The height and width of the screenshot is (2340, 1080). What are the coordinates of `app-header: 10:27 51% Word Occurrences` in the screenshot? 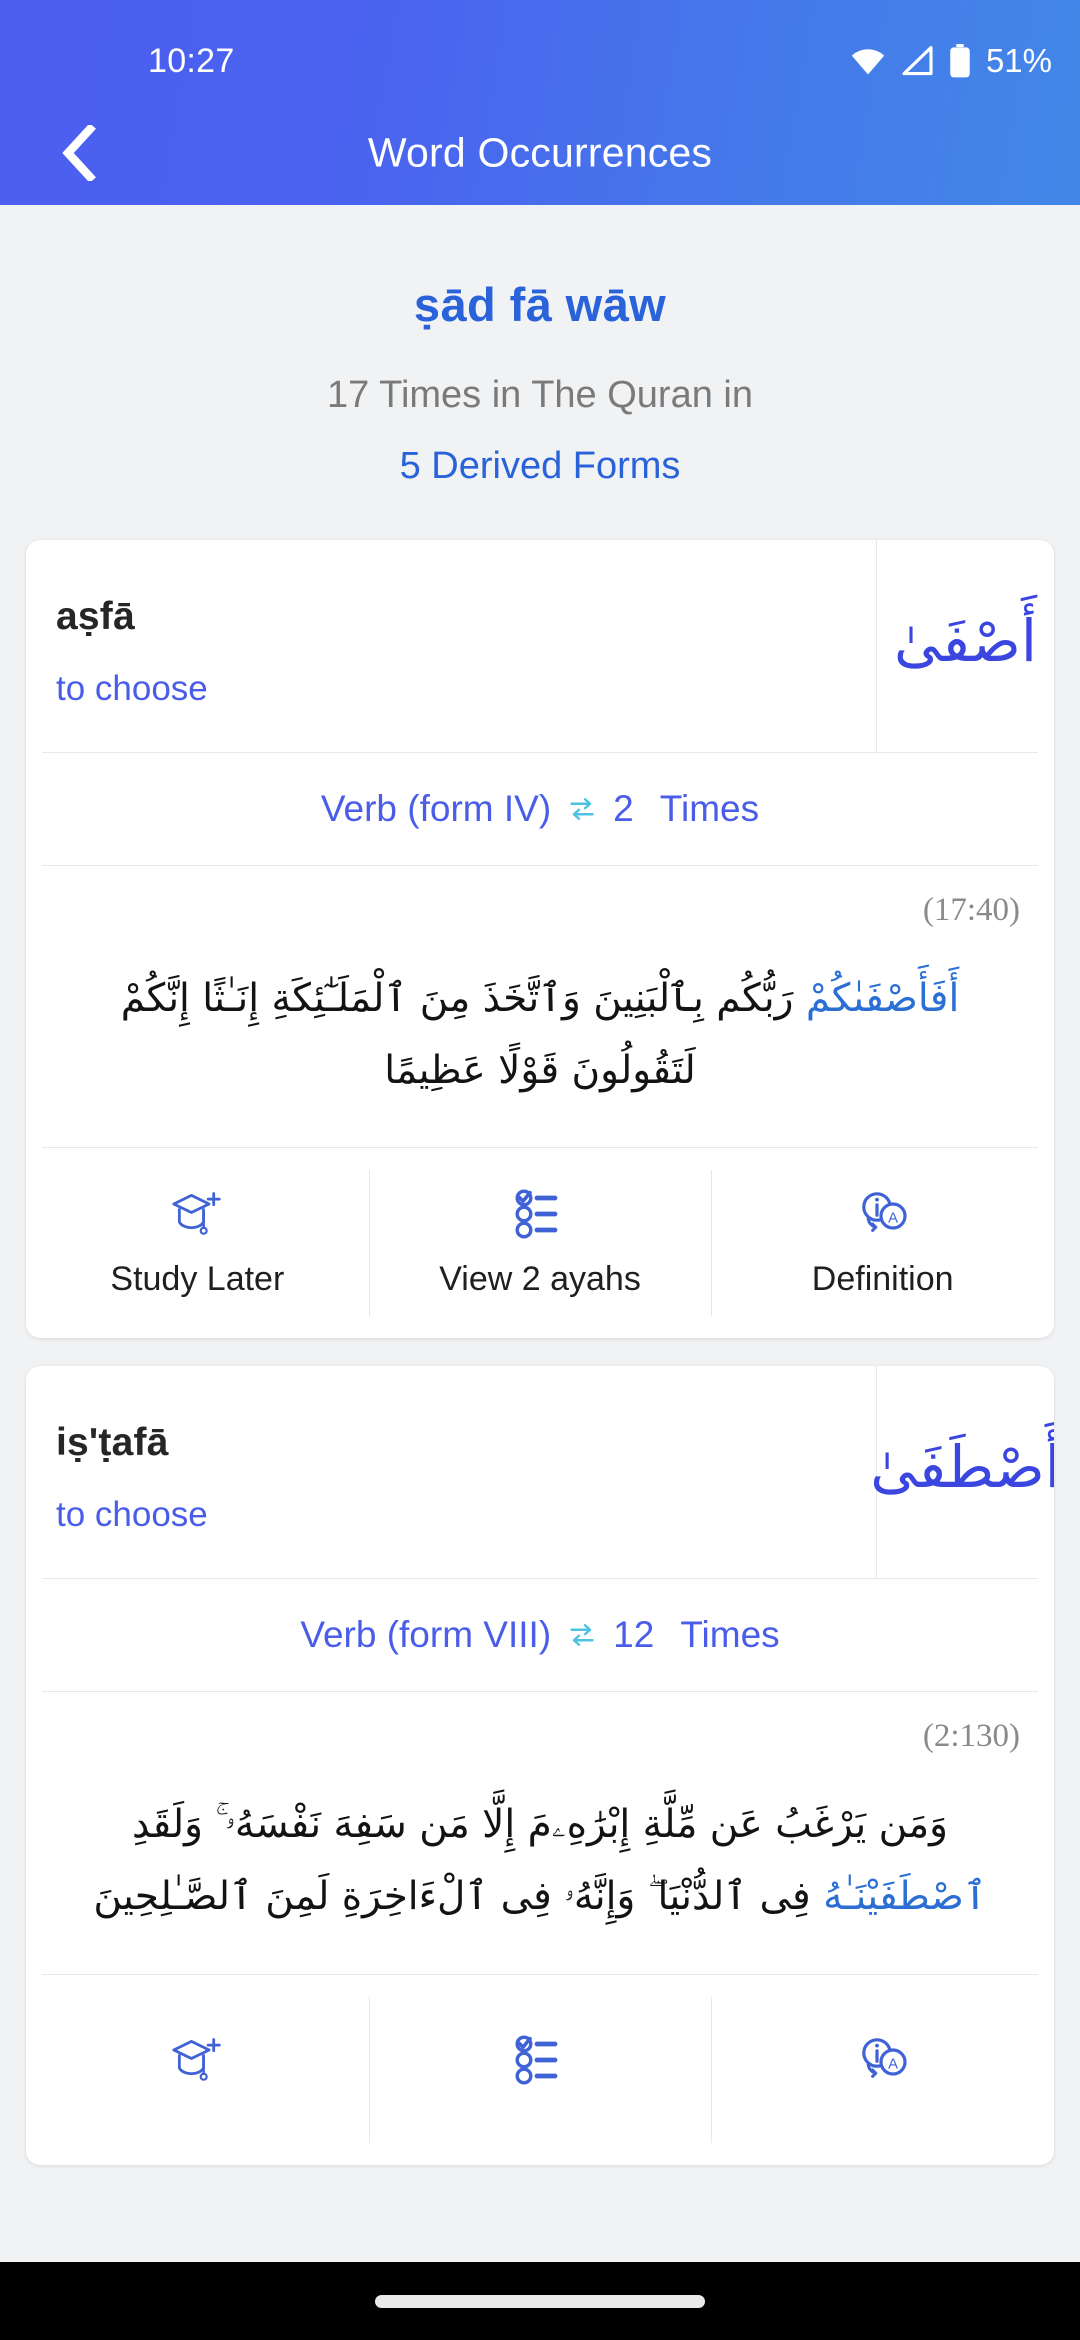 It's located at (540, 102).